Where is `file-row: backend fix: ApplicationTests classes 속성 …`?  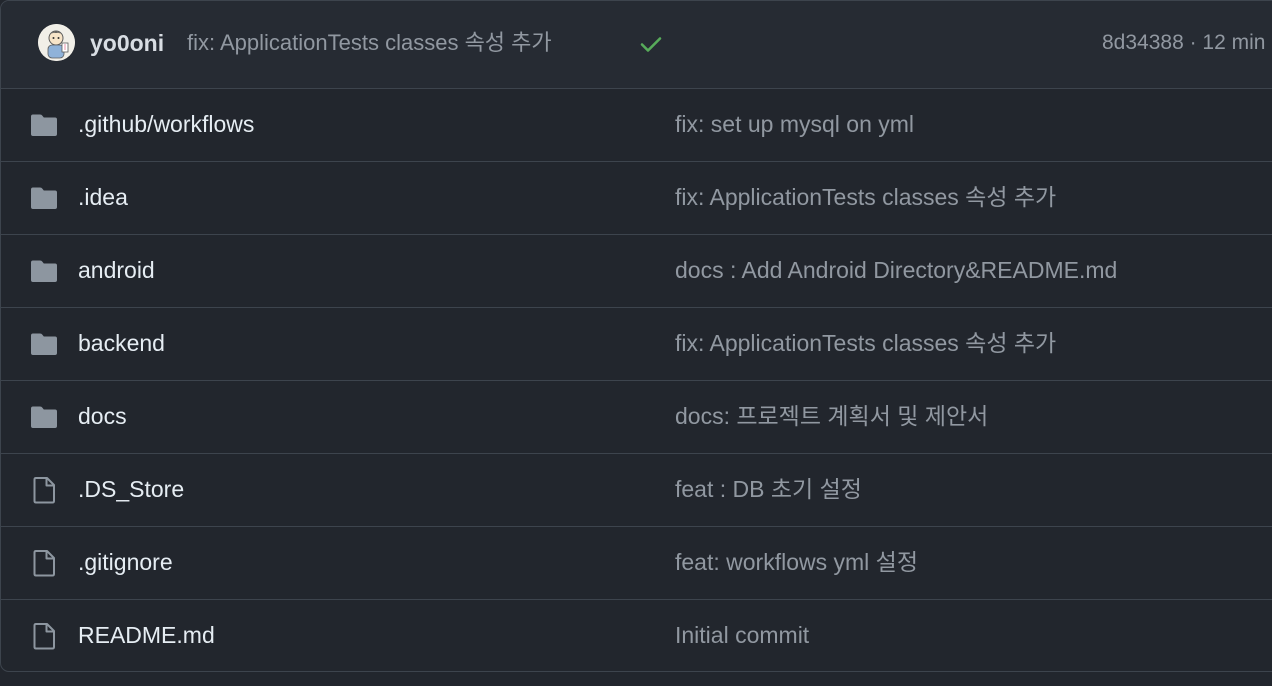 file-row: backend fix: ApplicationTests classes 속성 … is located at coordinates (636, 344).